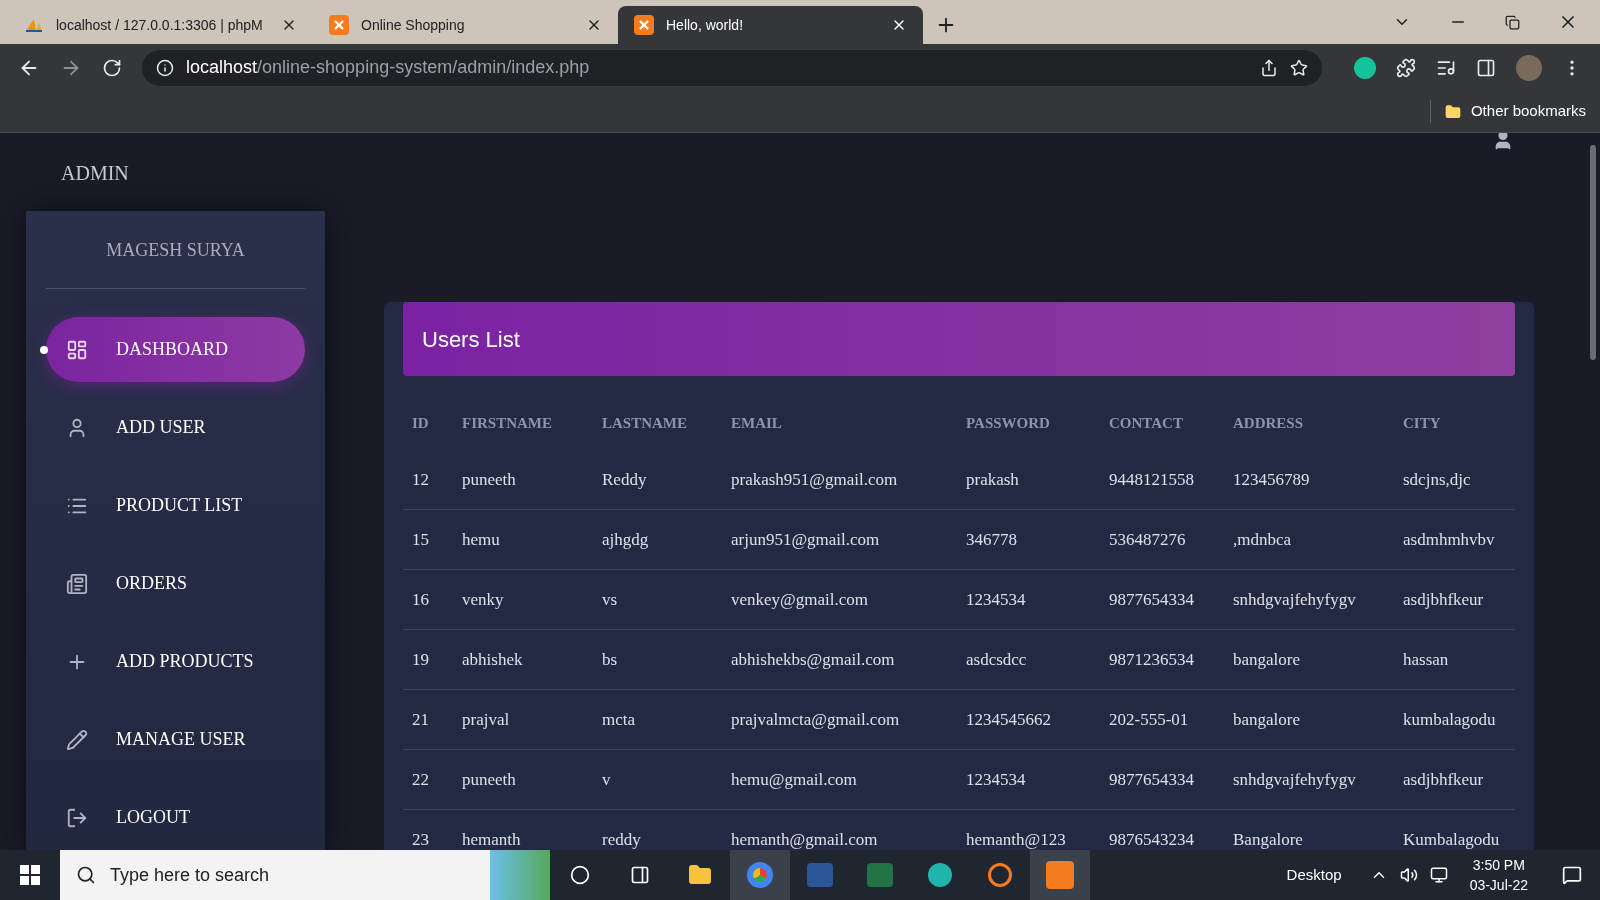 The height and width of the screenshot is (900, 1600). What do you see at coordinates (770, 25) in the screenshot?
I see `browser-tab: Hello, world!` at bounding box center [770, 25].